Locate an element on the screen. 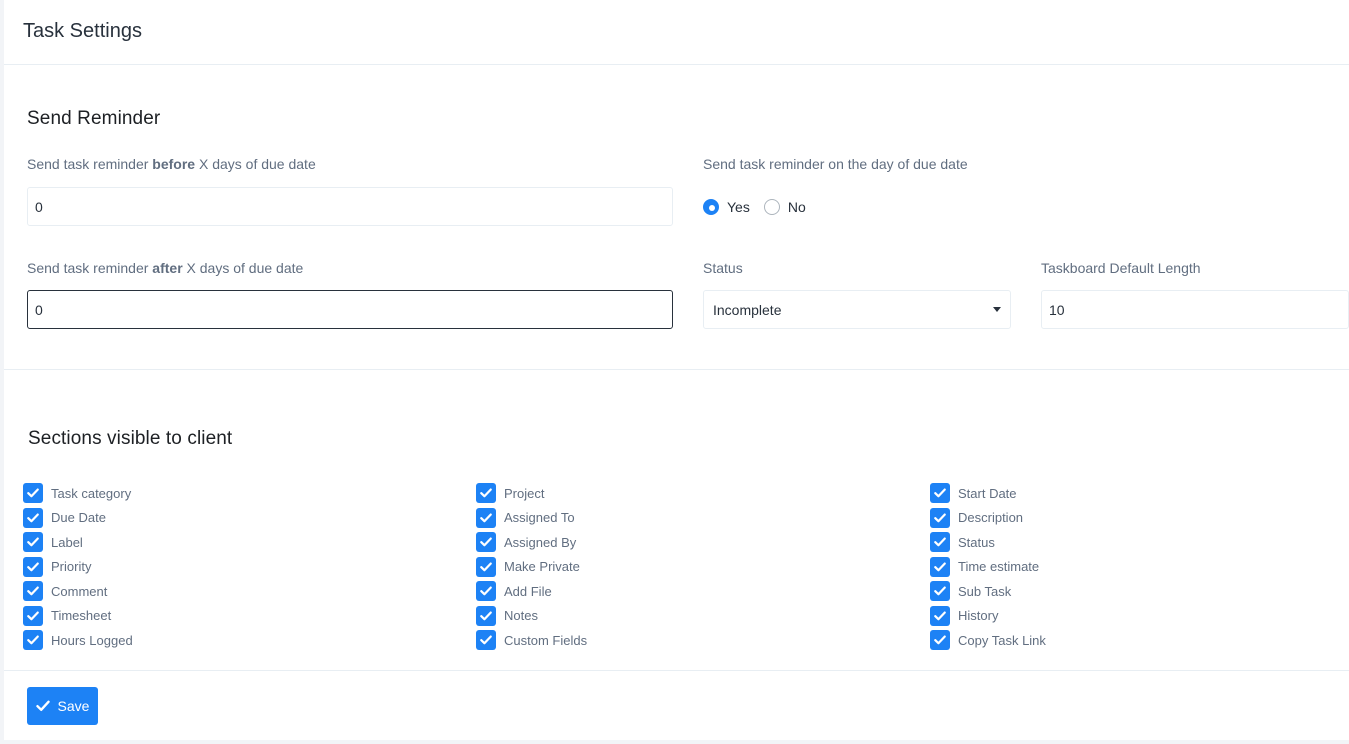  client-sections-heading: Sections visible to client is located at coordinates (130, 438).